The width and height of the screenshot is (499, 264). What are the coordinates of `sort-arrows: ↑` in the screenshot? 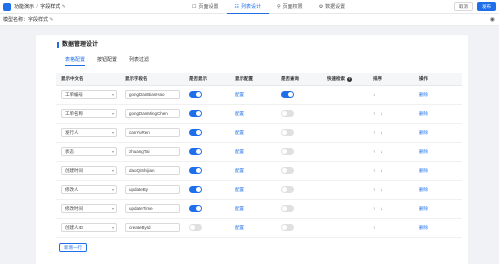 It's located at (375, 227).